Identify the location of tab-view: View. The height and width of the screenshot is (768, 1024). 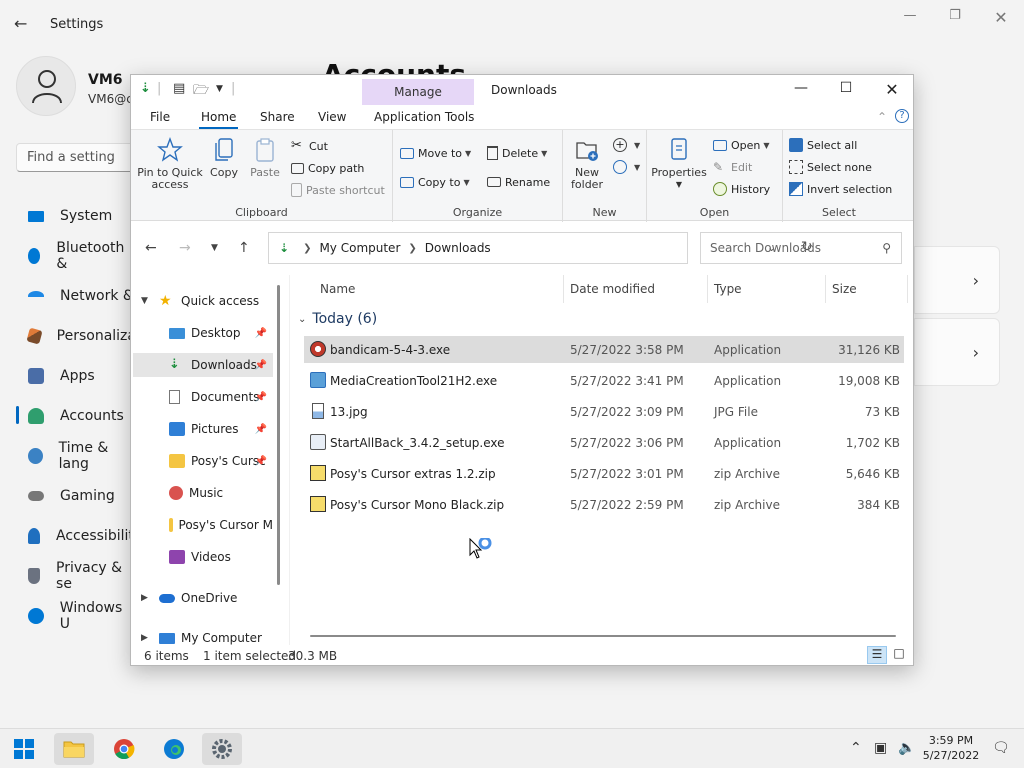
(332, 117).